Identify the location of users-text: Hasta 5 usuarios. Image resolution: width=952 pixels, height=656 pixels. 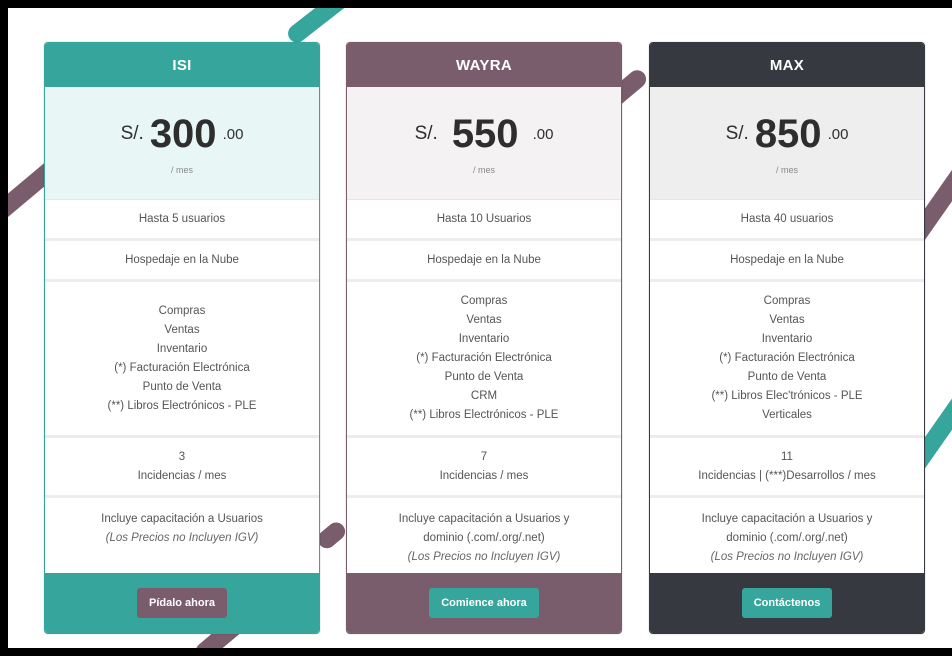
(182, 218).